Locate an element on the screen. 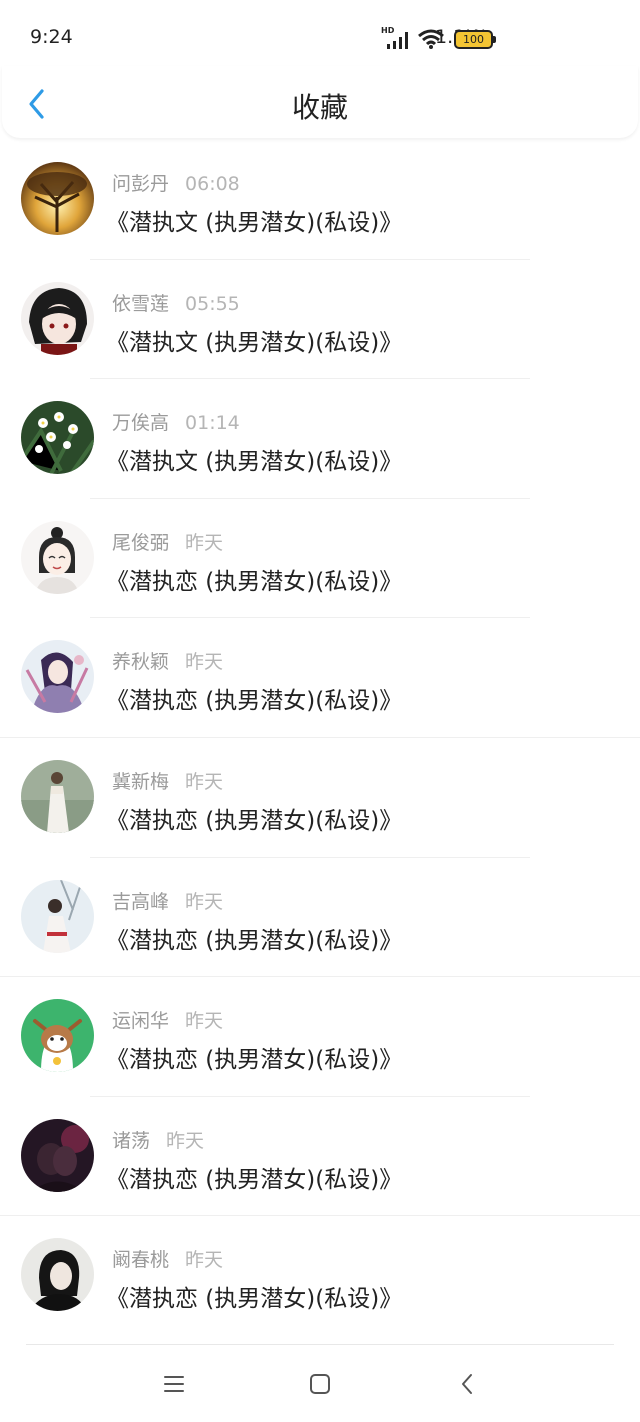 Image resolution: width=640 pixels, height=1422 pixels. list-item: 诸荡 昨天 《潜执恋 (执男潜女)(私设)》 is located at coordinates (320, 1157).